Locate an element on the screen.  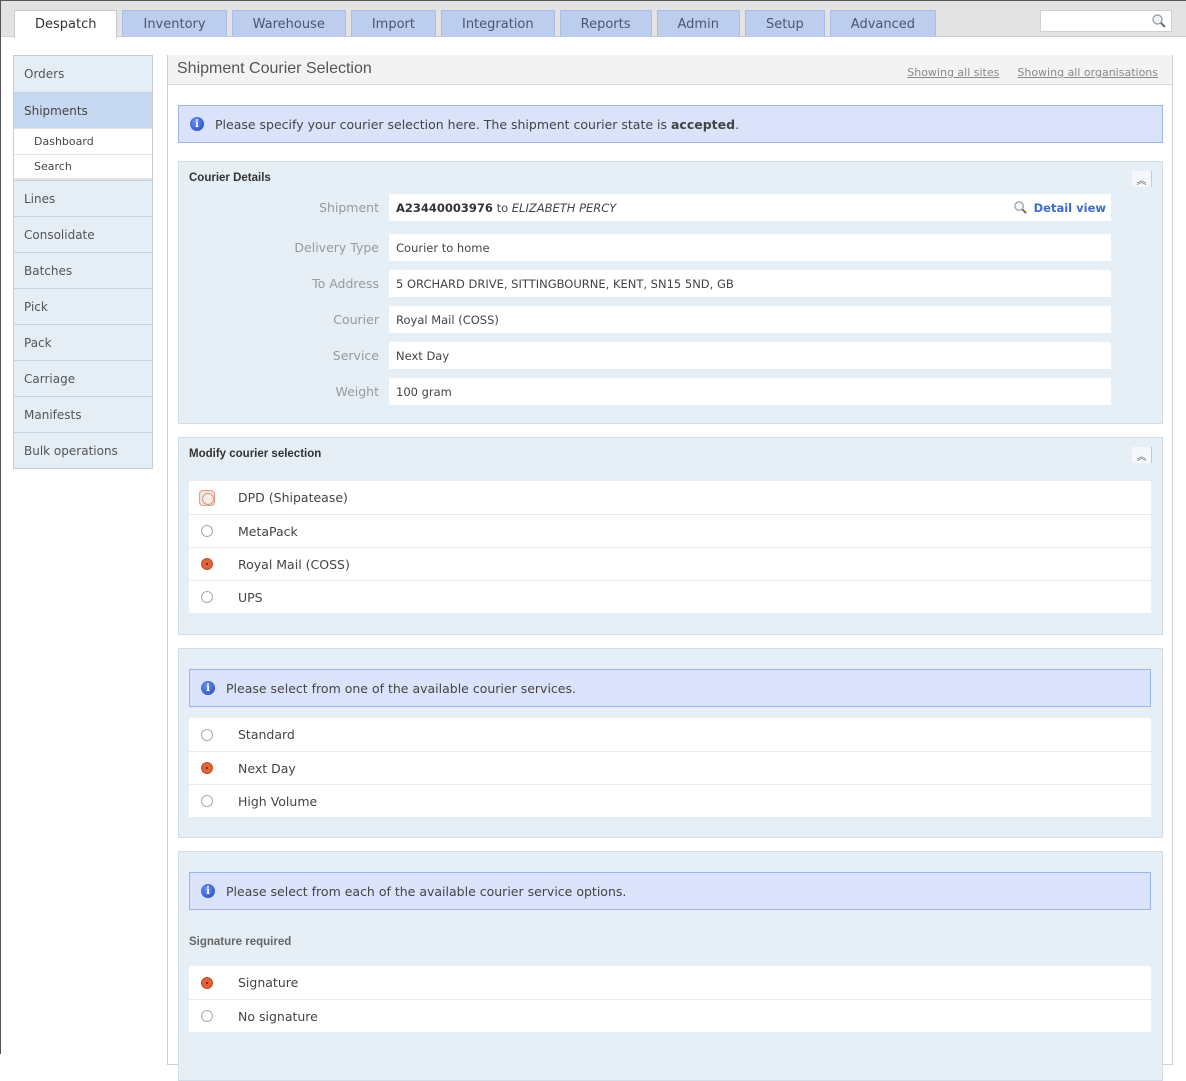
tab-admin: Admin is located at coordinates (698, 23).